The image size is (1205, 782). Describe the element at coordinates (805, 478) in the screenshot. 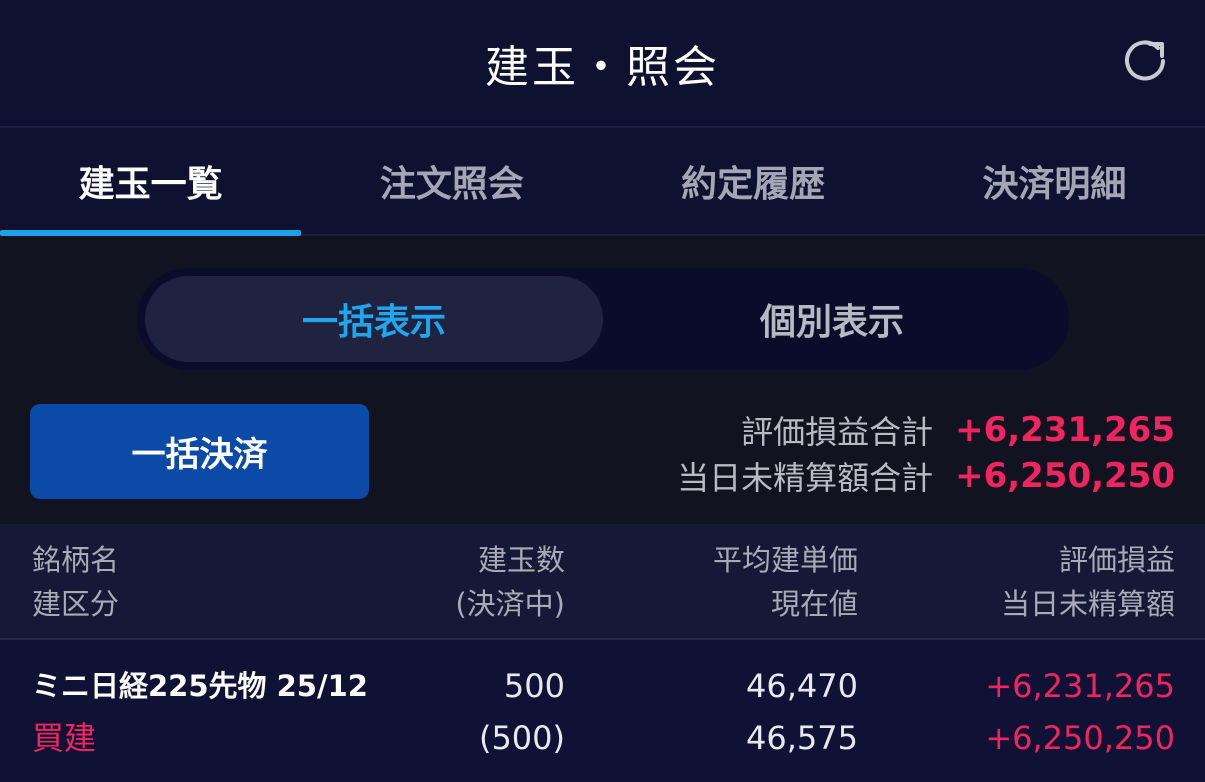

I see `unsettled-total-label: 当日未精算額合計` at that location.